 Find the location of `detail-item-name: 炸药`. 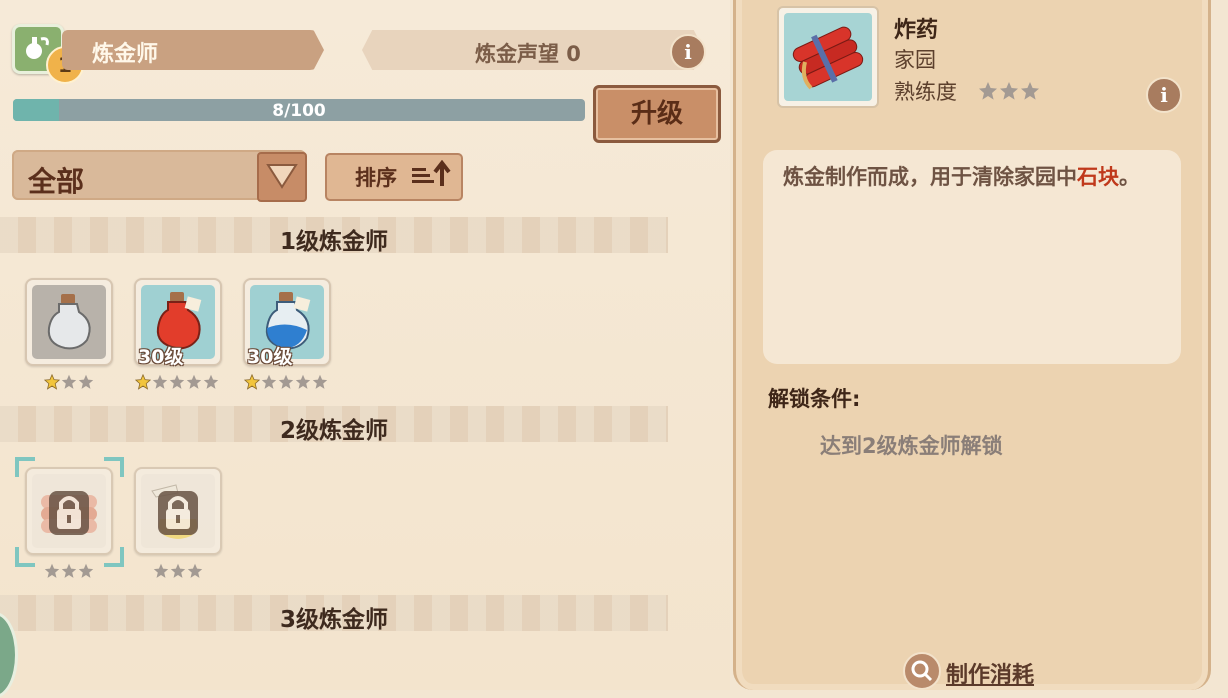

detail-item-name: 炸药 is located at coordinates (916, 30).